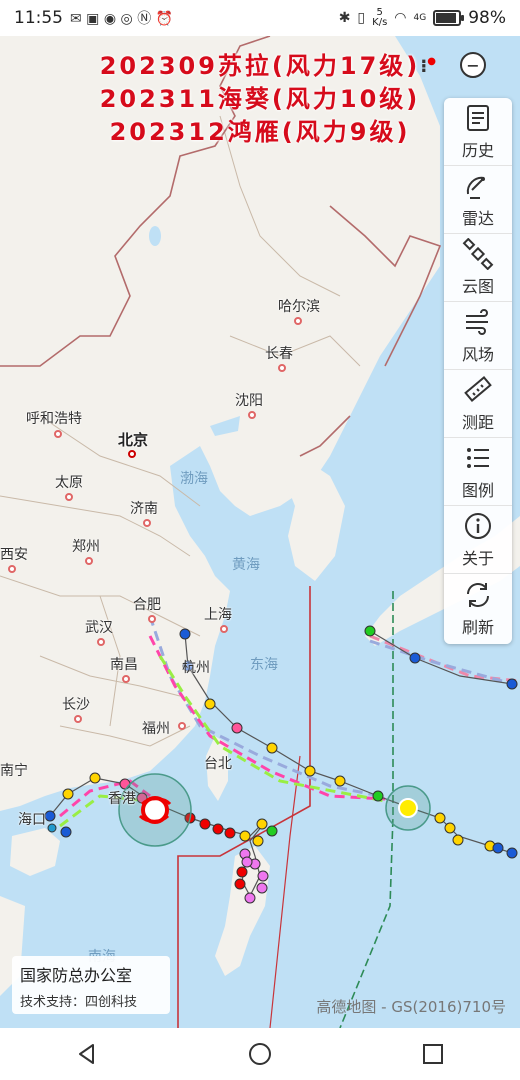  I want to click on minus-icon: −, so click(473, 65).